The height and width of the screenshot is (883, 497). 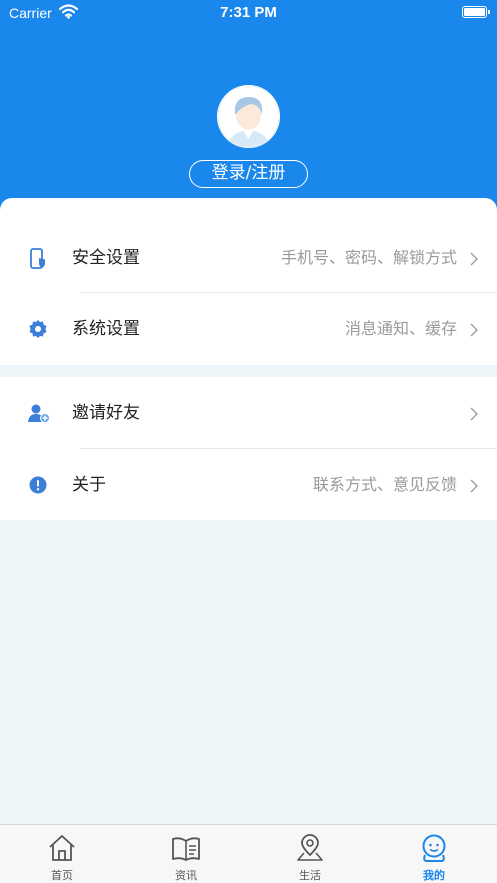 What do you see at coordinates (368, 257) in the screenshot?
I see `menu-item-detail: 手机号、密码、解锁方式` at bounding box center [368, 257].